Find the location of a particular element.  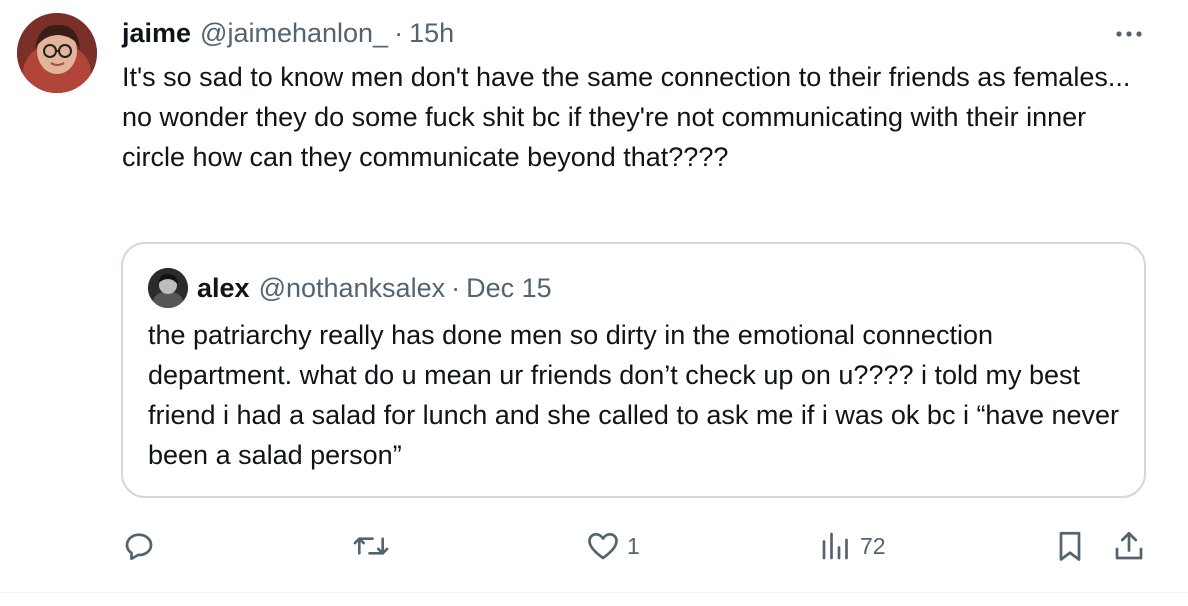

reply-button is located at coordinates (142, 546).